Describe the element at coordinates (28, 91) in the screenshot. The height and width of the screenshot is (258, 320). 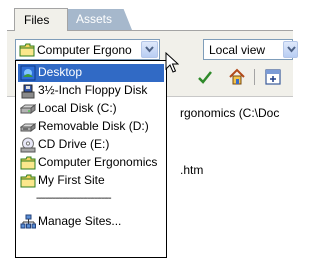
I see `floppy-icon` at that location.